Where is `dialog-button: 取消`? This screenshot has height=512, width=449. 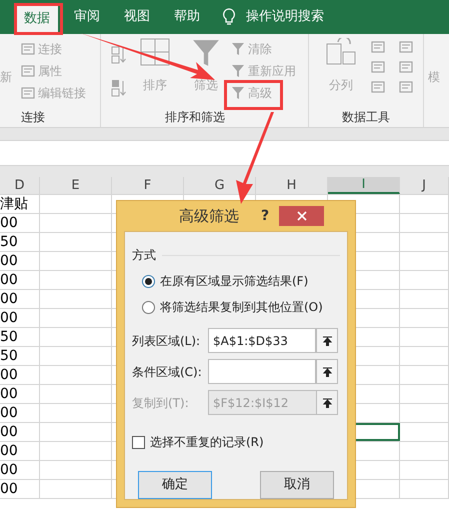
dialog-button: 取消 is located at coordinates (297, 485).